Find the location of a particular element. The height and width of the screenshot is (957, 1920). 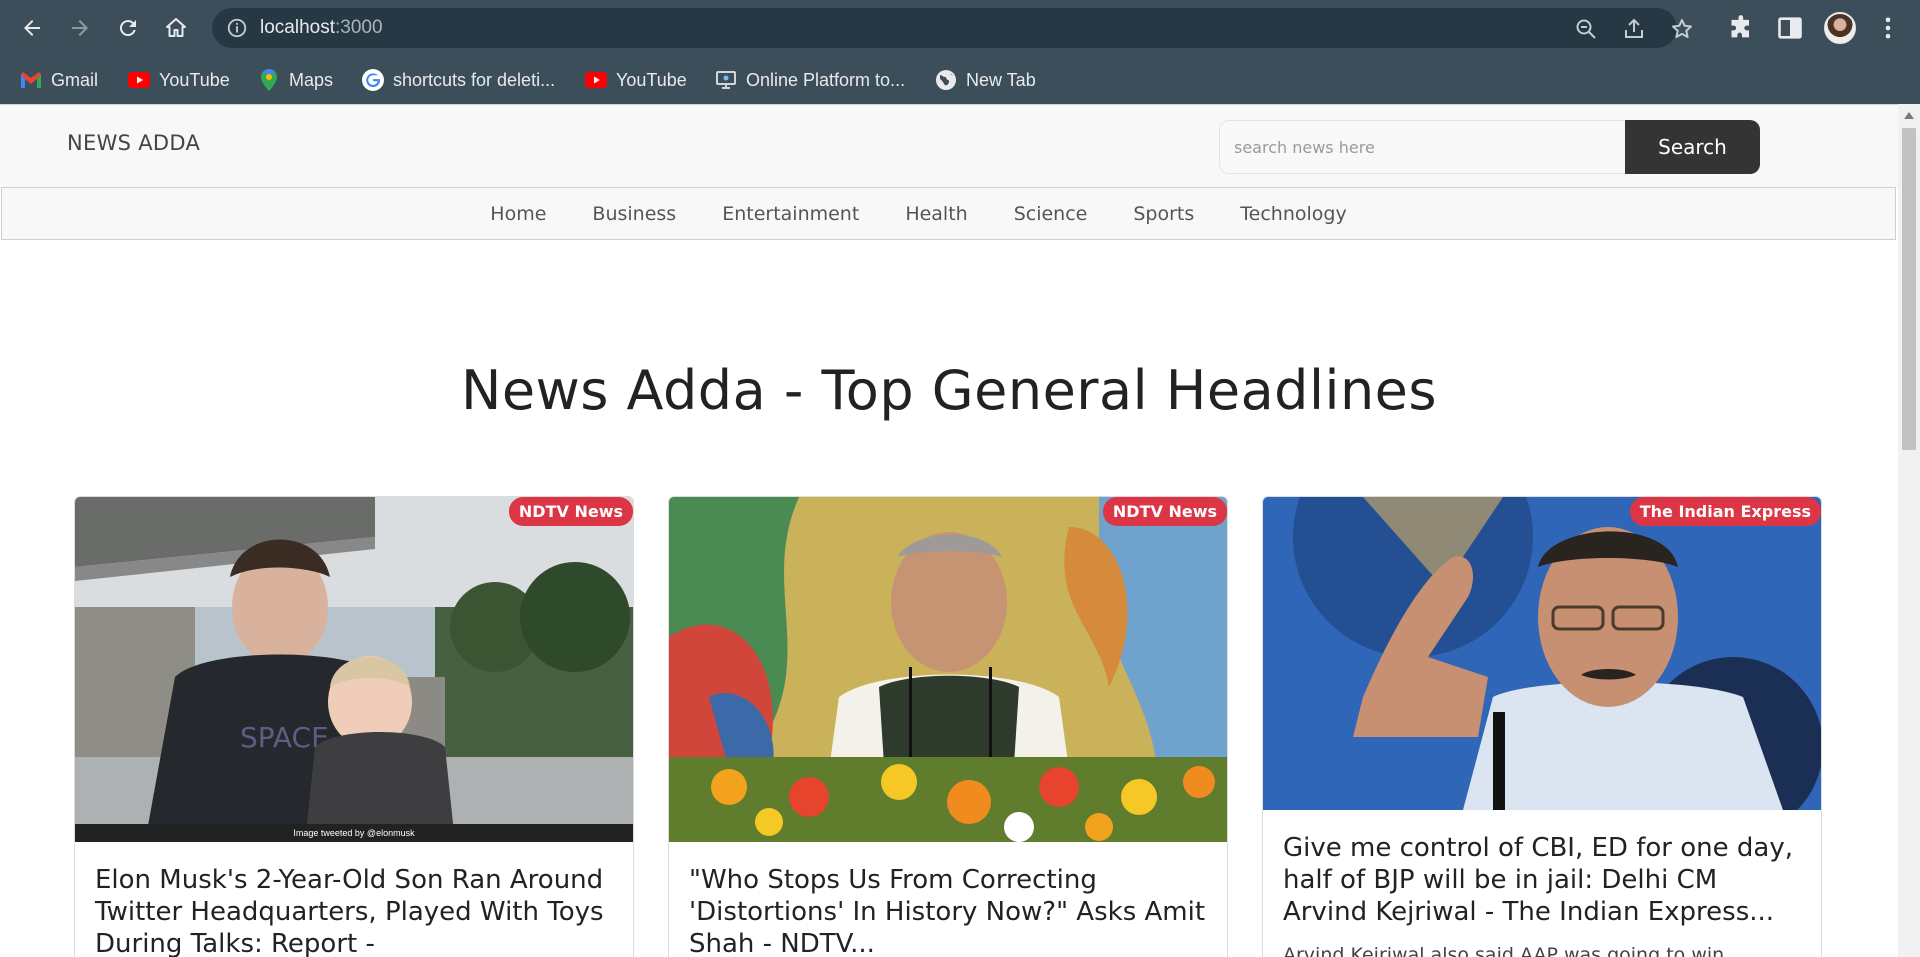

nav-science: Science is located at coordinates (1051, 214).